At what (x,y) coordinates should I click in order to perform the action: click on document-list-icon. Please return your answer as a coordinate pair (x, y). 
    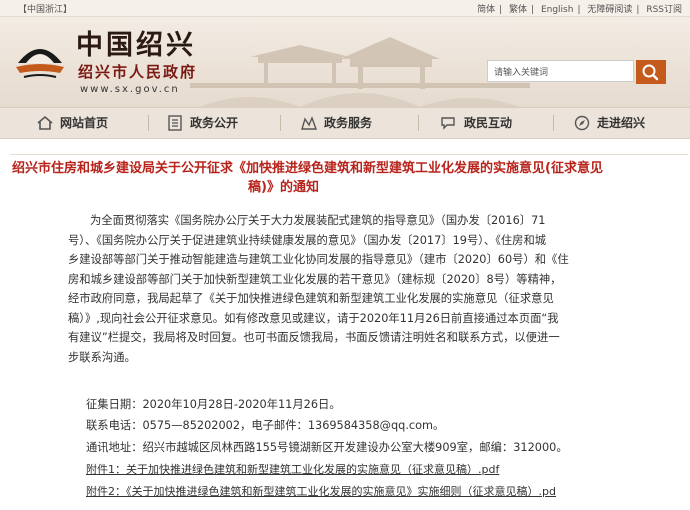
    Looking at the image, I should click on (175, 123).